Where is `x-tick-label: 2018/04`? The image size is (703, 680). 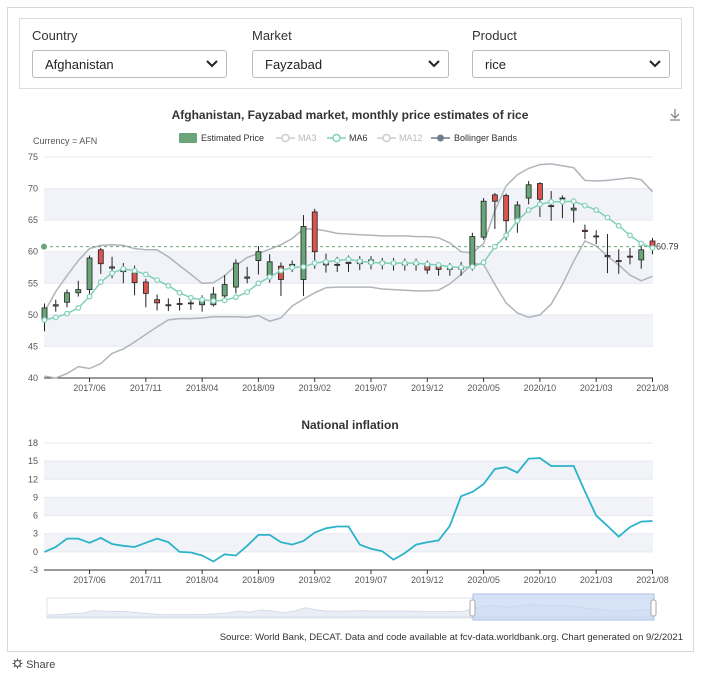 x-tick-label: 2018/04 is located at coordinates (202, 580).